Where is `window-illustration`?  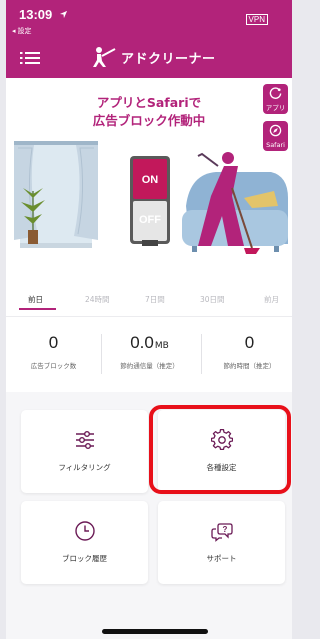 window-illustration is located at coordinates (56, 194).